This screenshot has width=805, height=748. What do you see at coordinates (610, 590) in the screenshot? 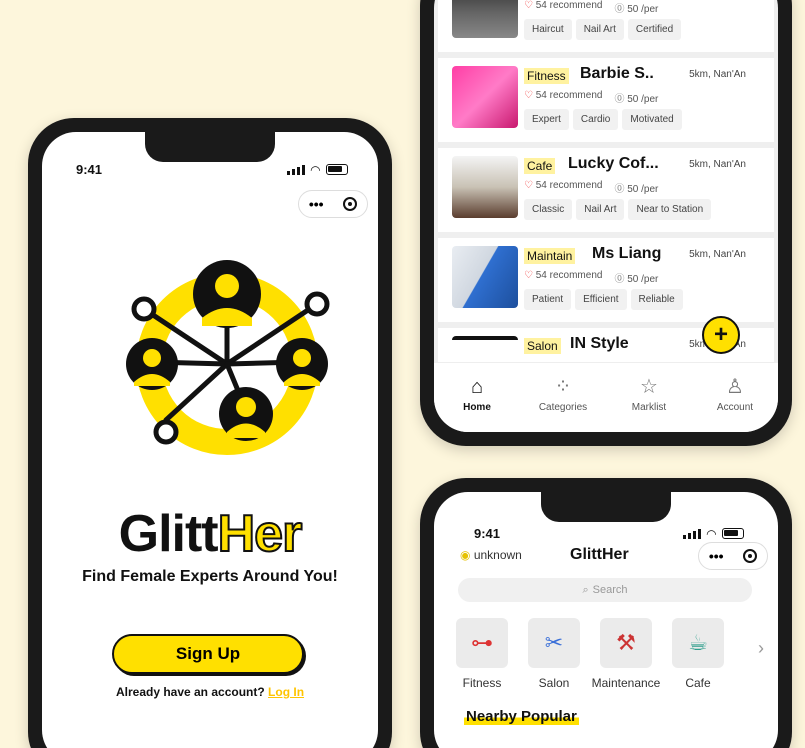
I see `search-placeholder: Search` at bounding box center [610, 590].